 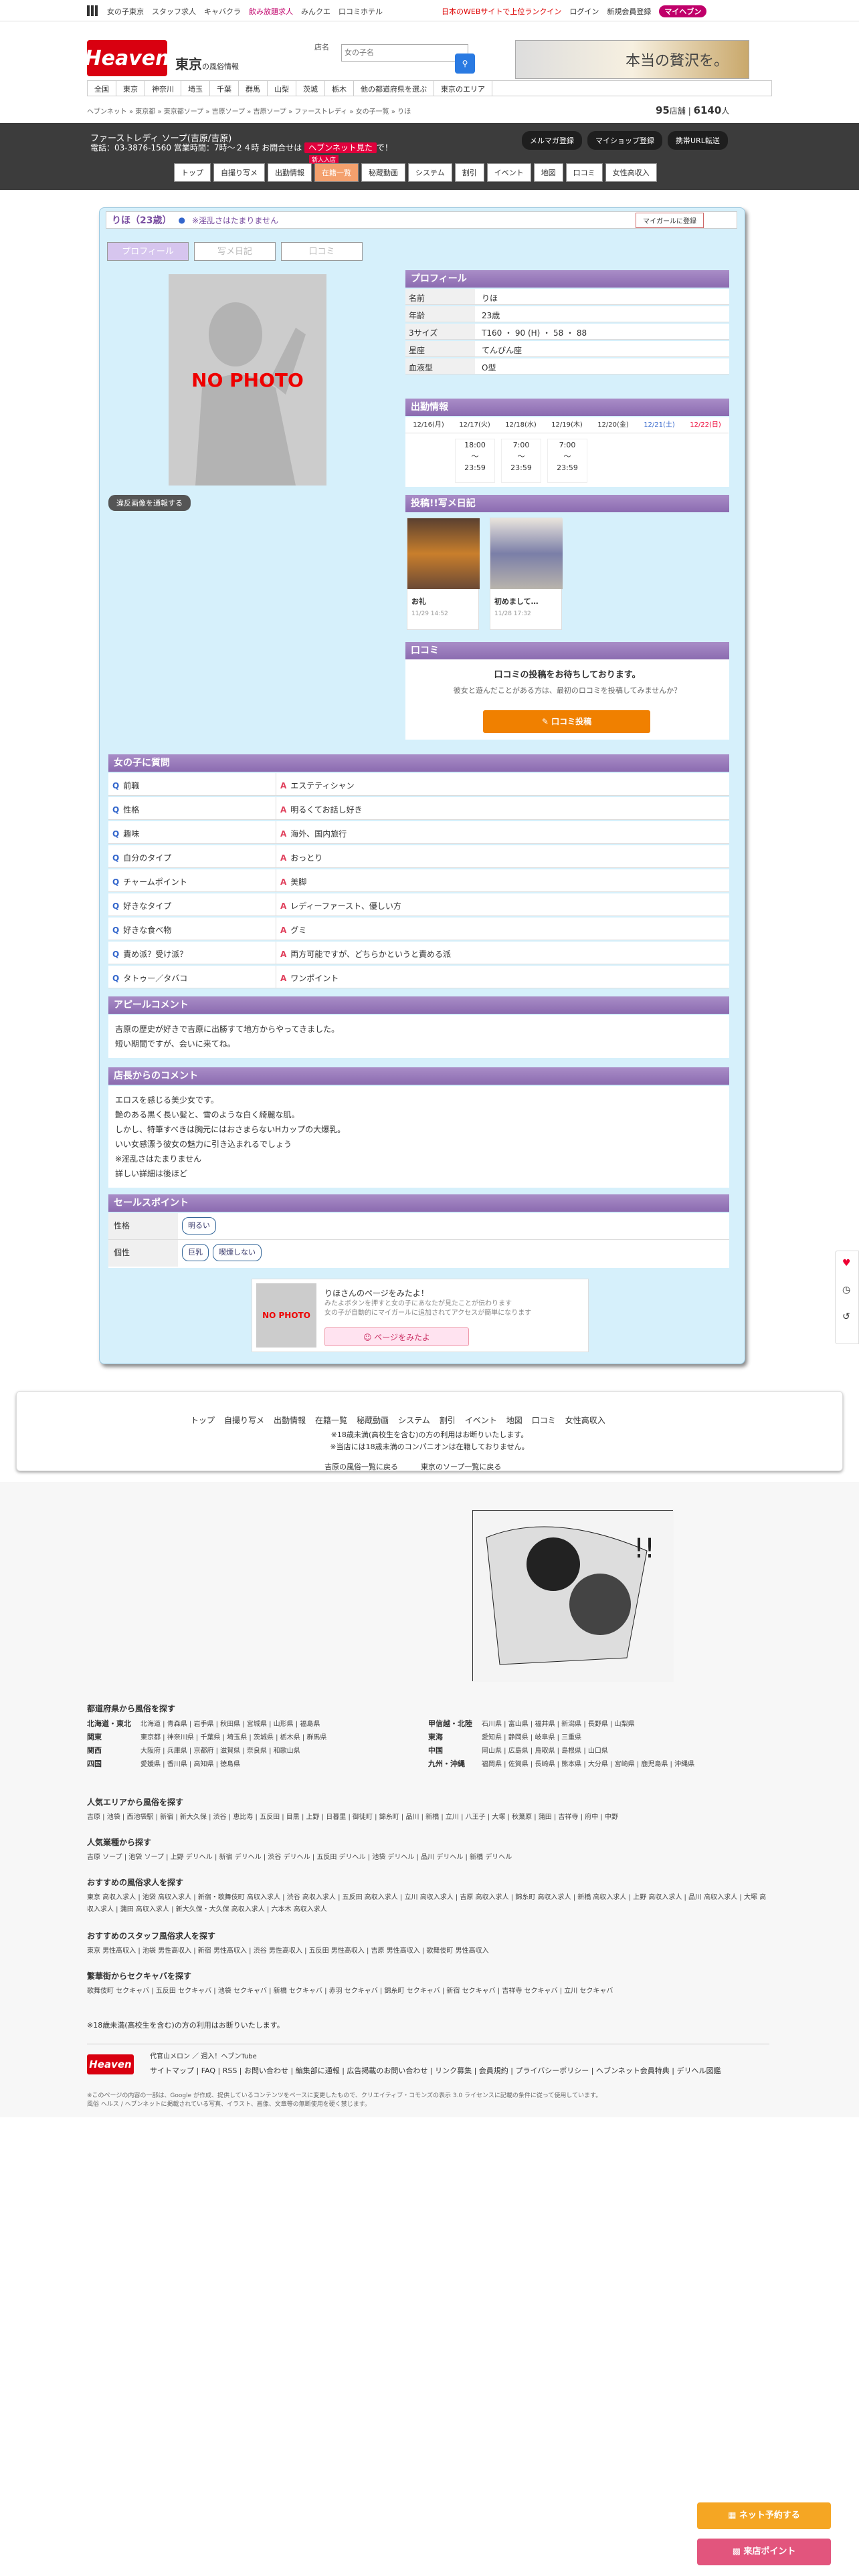 What do you see at coordinates (253, 89) in the screenshot?
I see `nav-item: 群馬` at bounding box center [253, 89].